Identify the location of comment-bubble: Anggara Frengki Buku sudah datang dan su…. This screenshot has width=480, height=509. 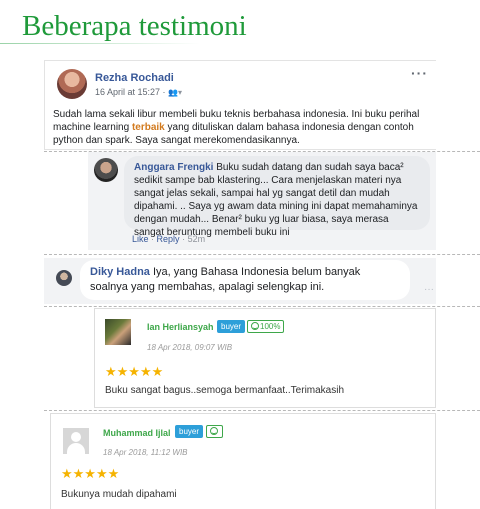
(277, 197).